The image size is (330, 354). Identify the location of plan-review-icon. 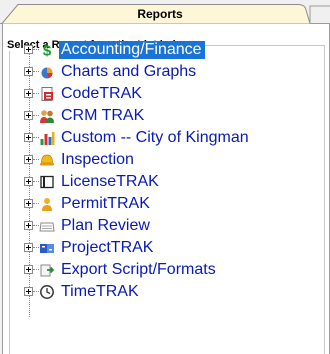
(47, 226).